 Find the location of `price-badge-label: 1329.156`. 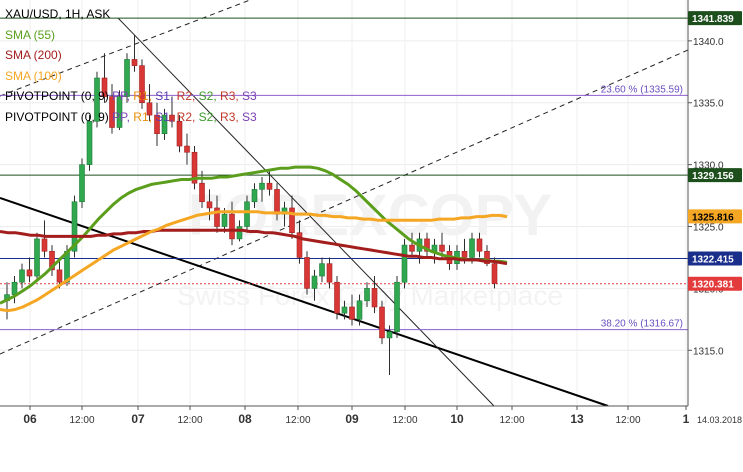

price-badge-label: 1329.156 is located at coordinates (713, 176).